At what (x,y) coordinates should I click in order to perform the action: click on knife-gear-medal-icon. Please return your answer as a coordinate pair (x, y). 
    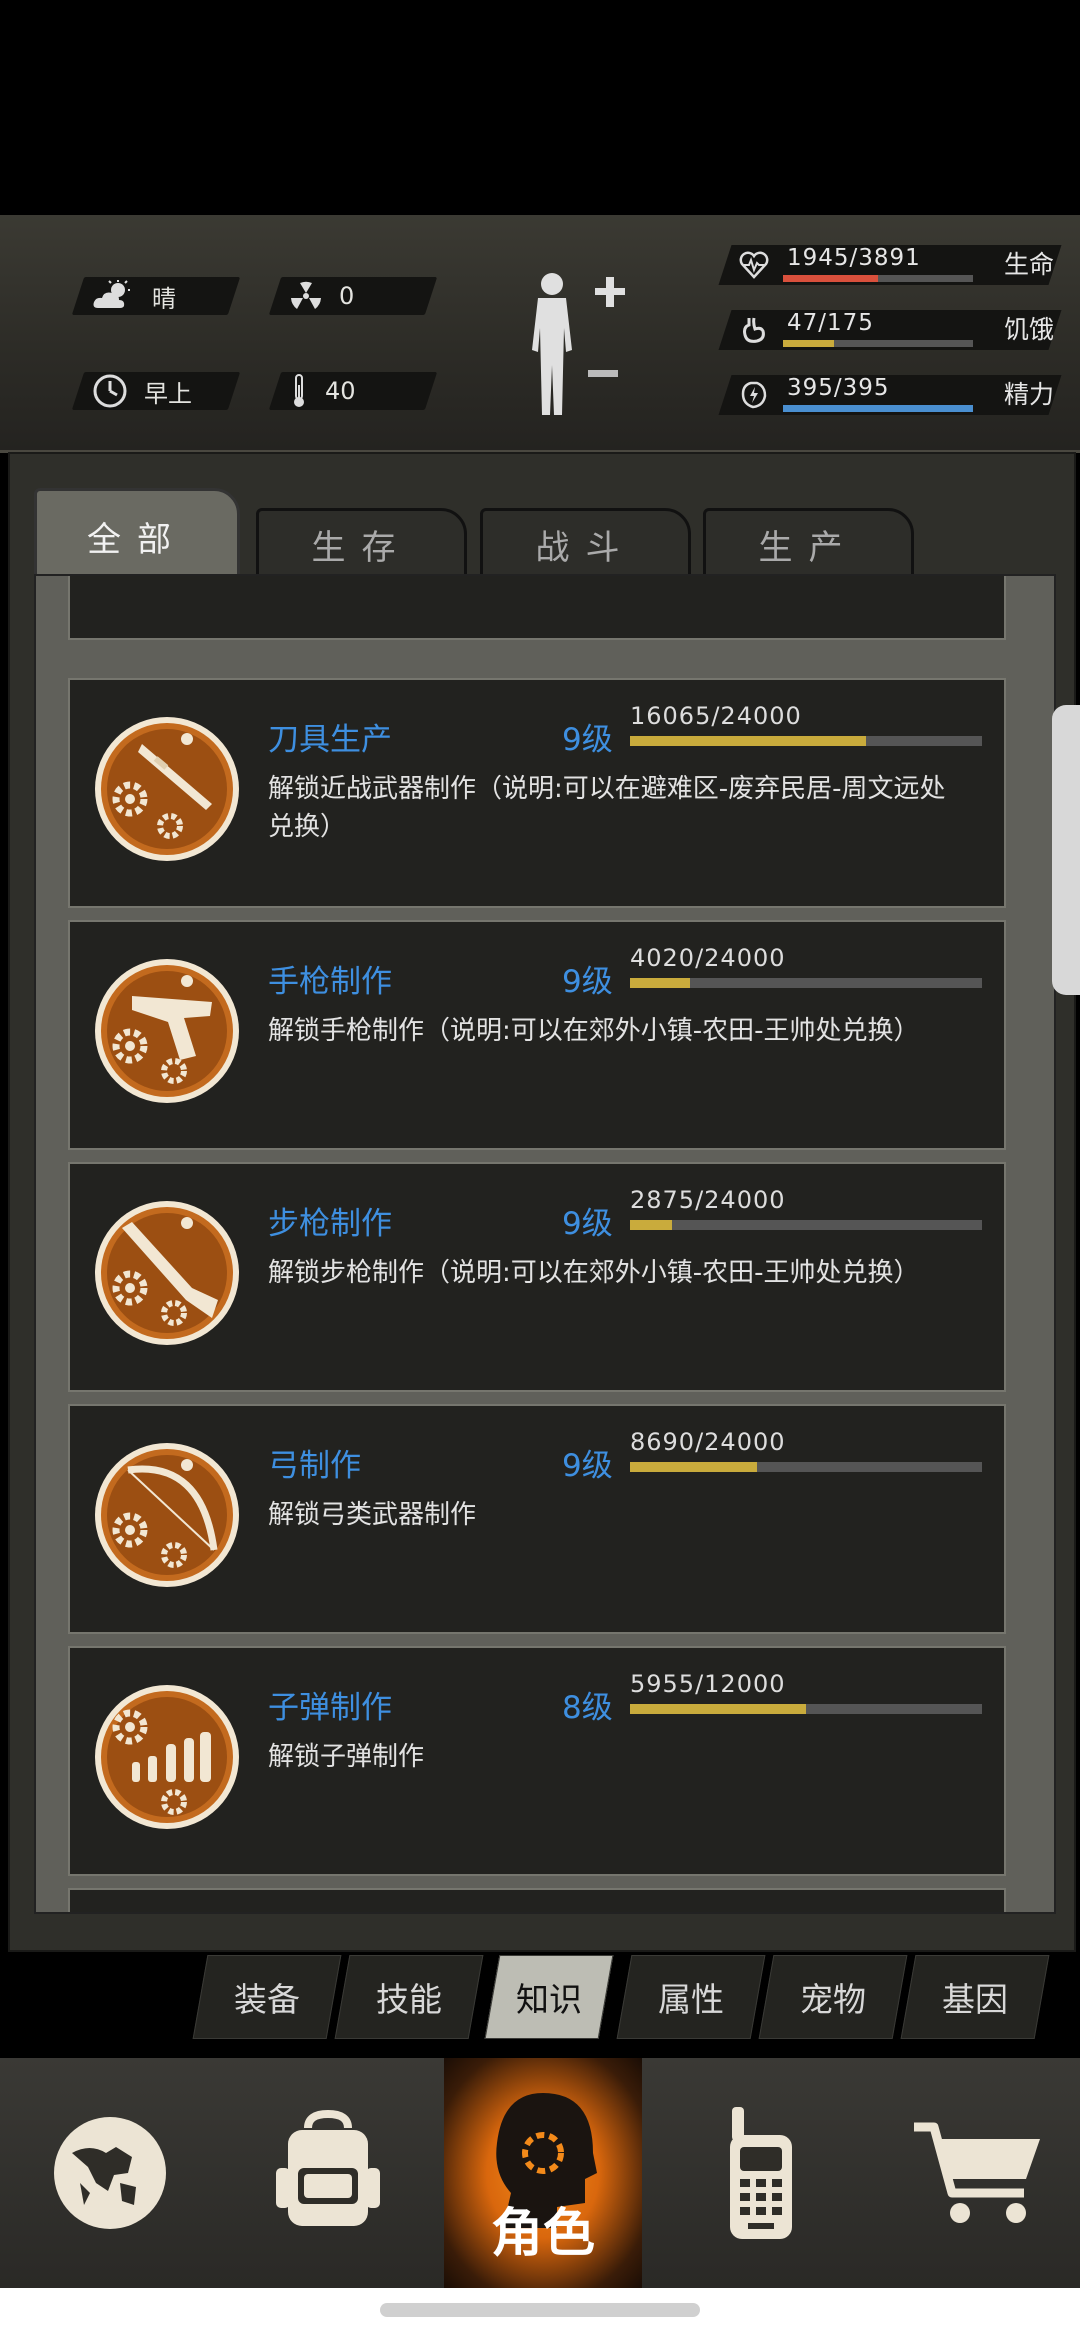
    Looking at the image, I should click on (167, 789).